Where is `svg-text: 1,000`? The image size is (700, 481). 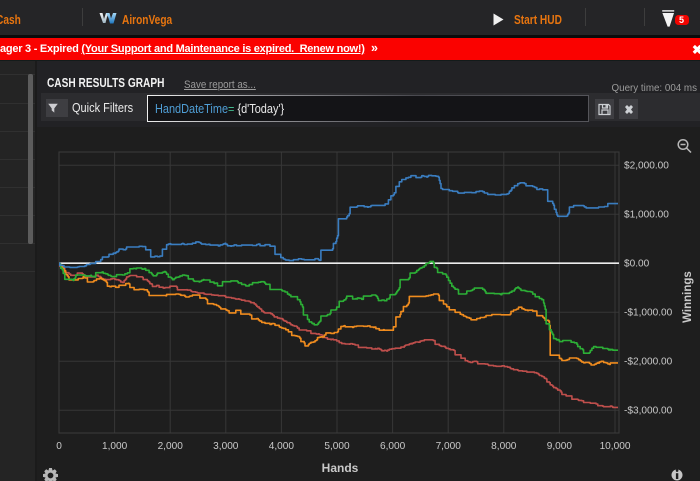
svg-text: 1,000 is located at coordinates (115, 446).